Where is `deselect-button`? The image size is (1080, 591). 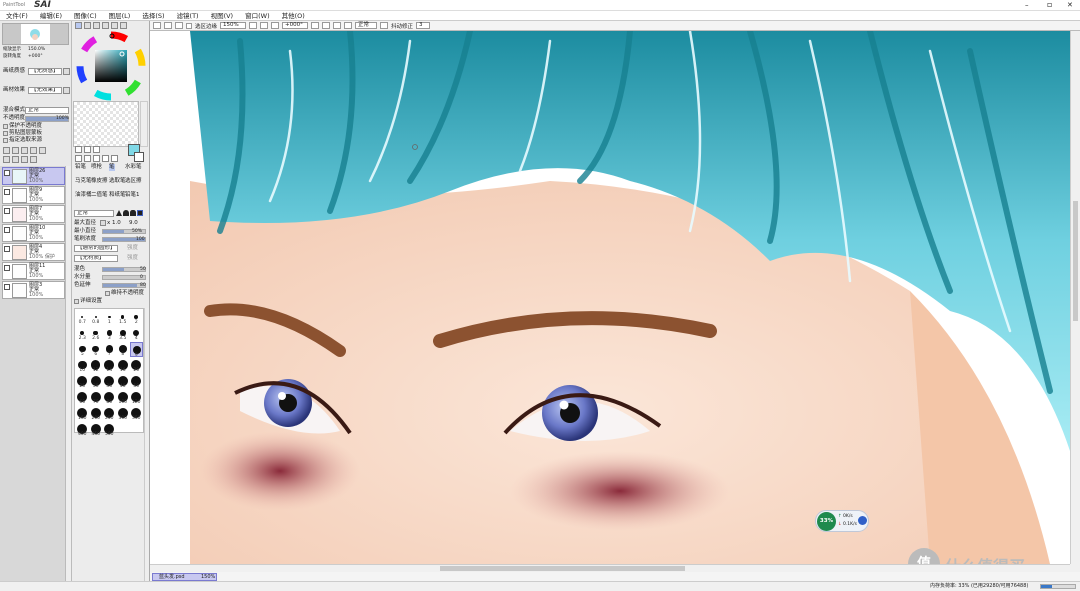
deselect-button is located at coordinates (168, 25).